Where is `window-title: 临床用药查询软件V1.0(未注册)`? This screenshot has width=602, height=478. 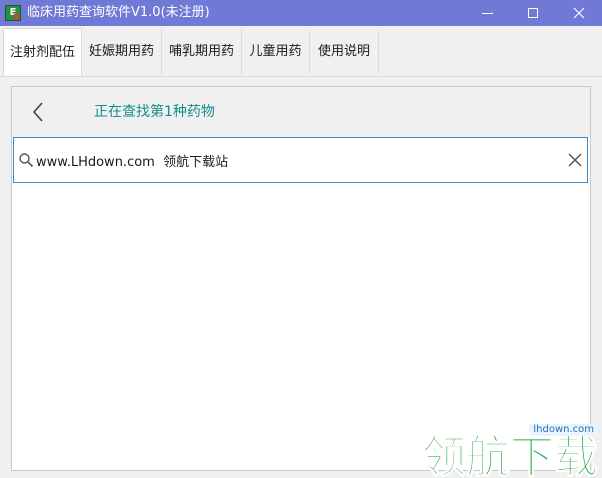
window-title: 临床用药查询软件V1.0(未注册) is located at coordinates (118, 12).